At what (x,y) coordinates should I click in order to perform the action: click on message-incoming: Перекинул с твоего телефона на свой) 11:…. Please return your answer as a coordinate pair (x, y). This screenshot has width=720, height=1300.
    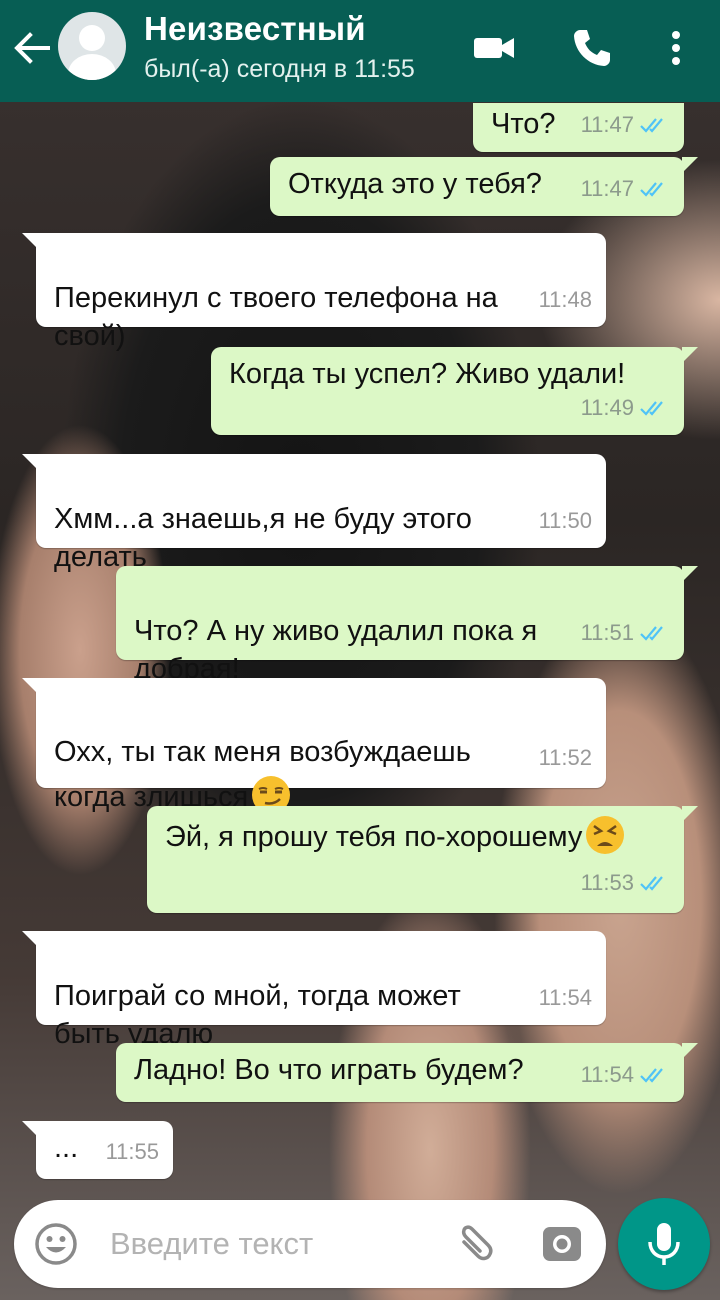
    Looking at the image, I should click on (314, 292).